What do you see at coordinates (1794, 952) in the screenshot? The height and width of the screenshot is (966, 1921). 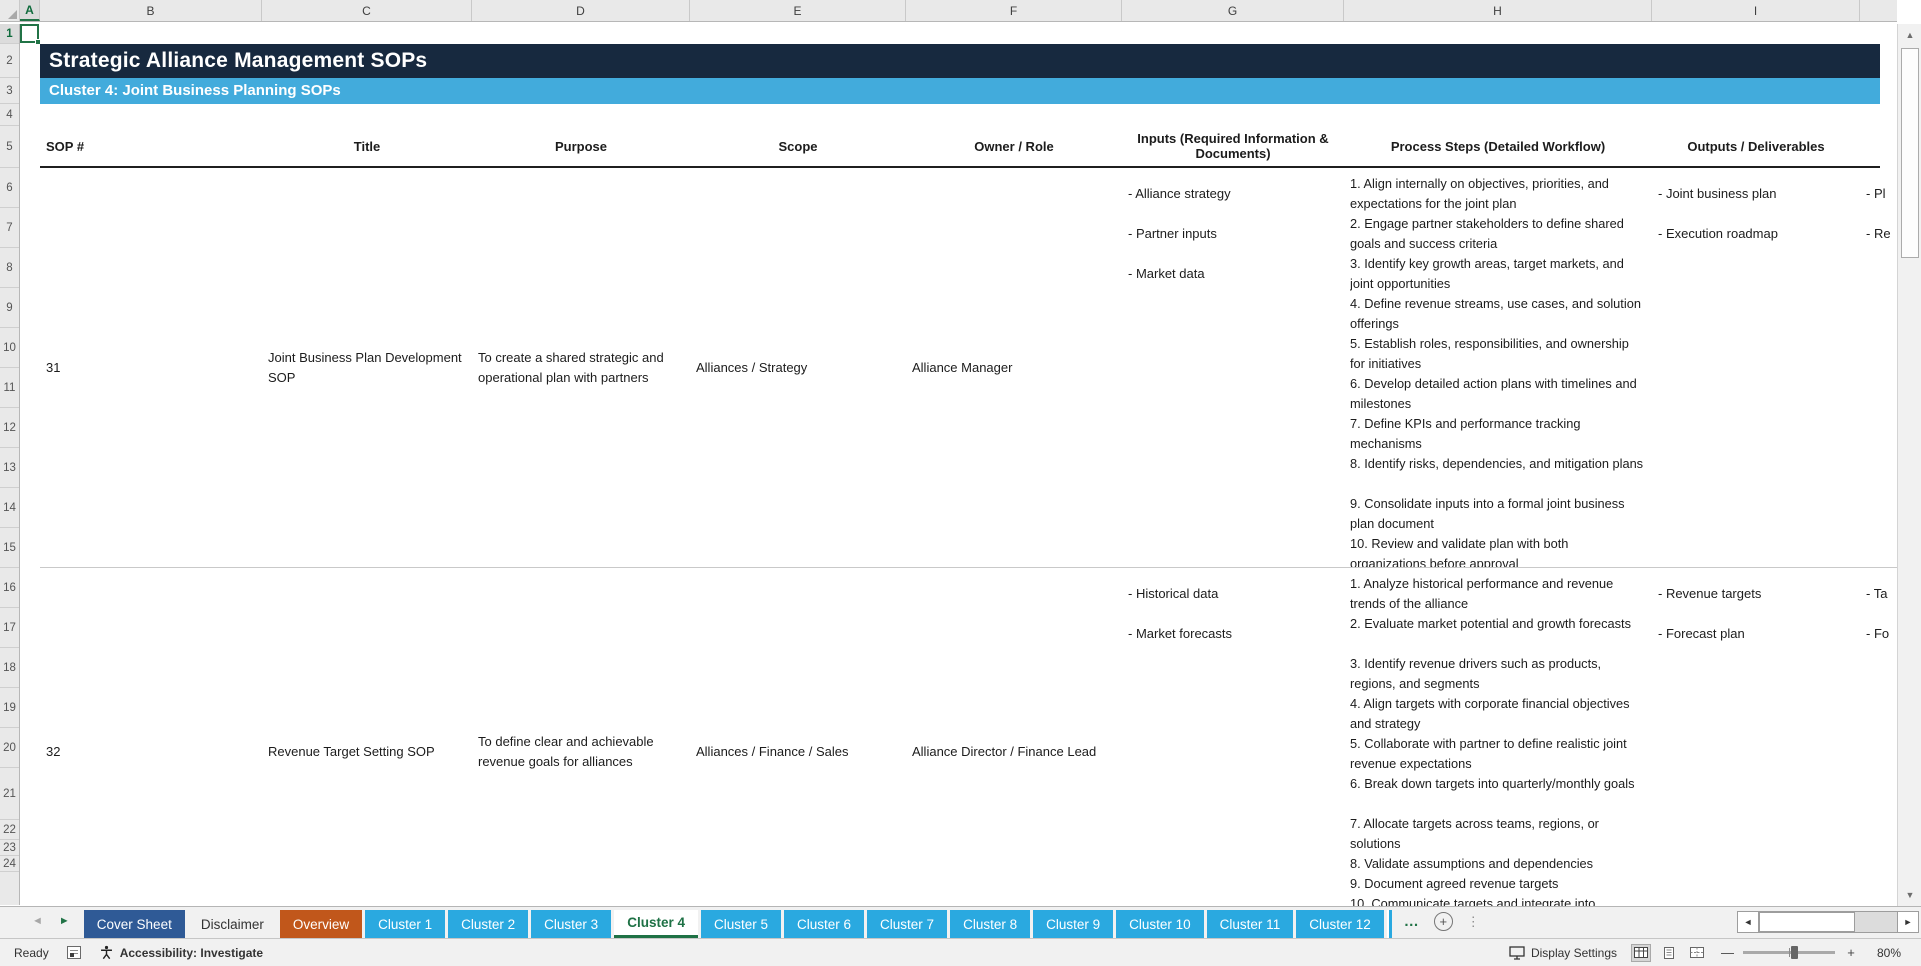 I see `zoom-slider-thumb` at bounding box center [1794, 952].